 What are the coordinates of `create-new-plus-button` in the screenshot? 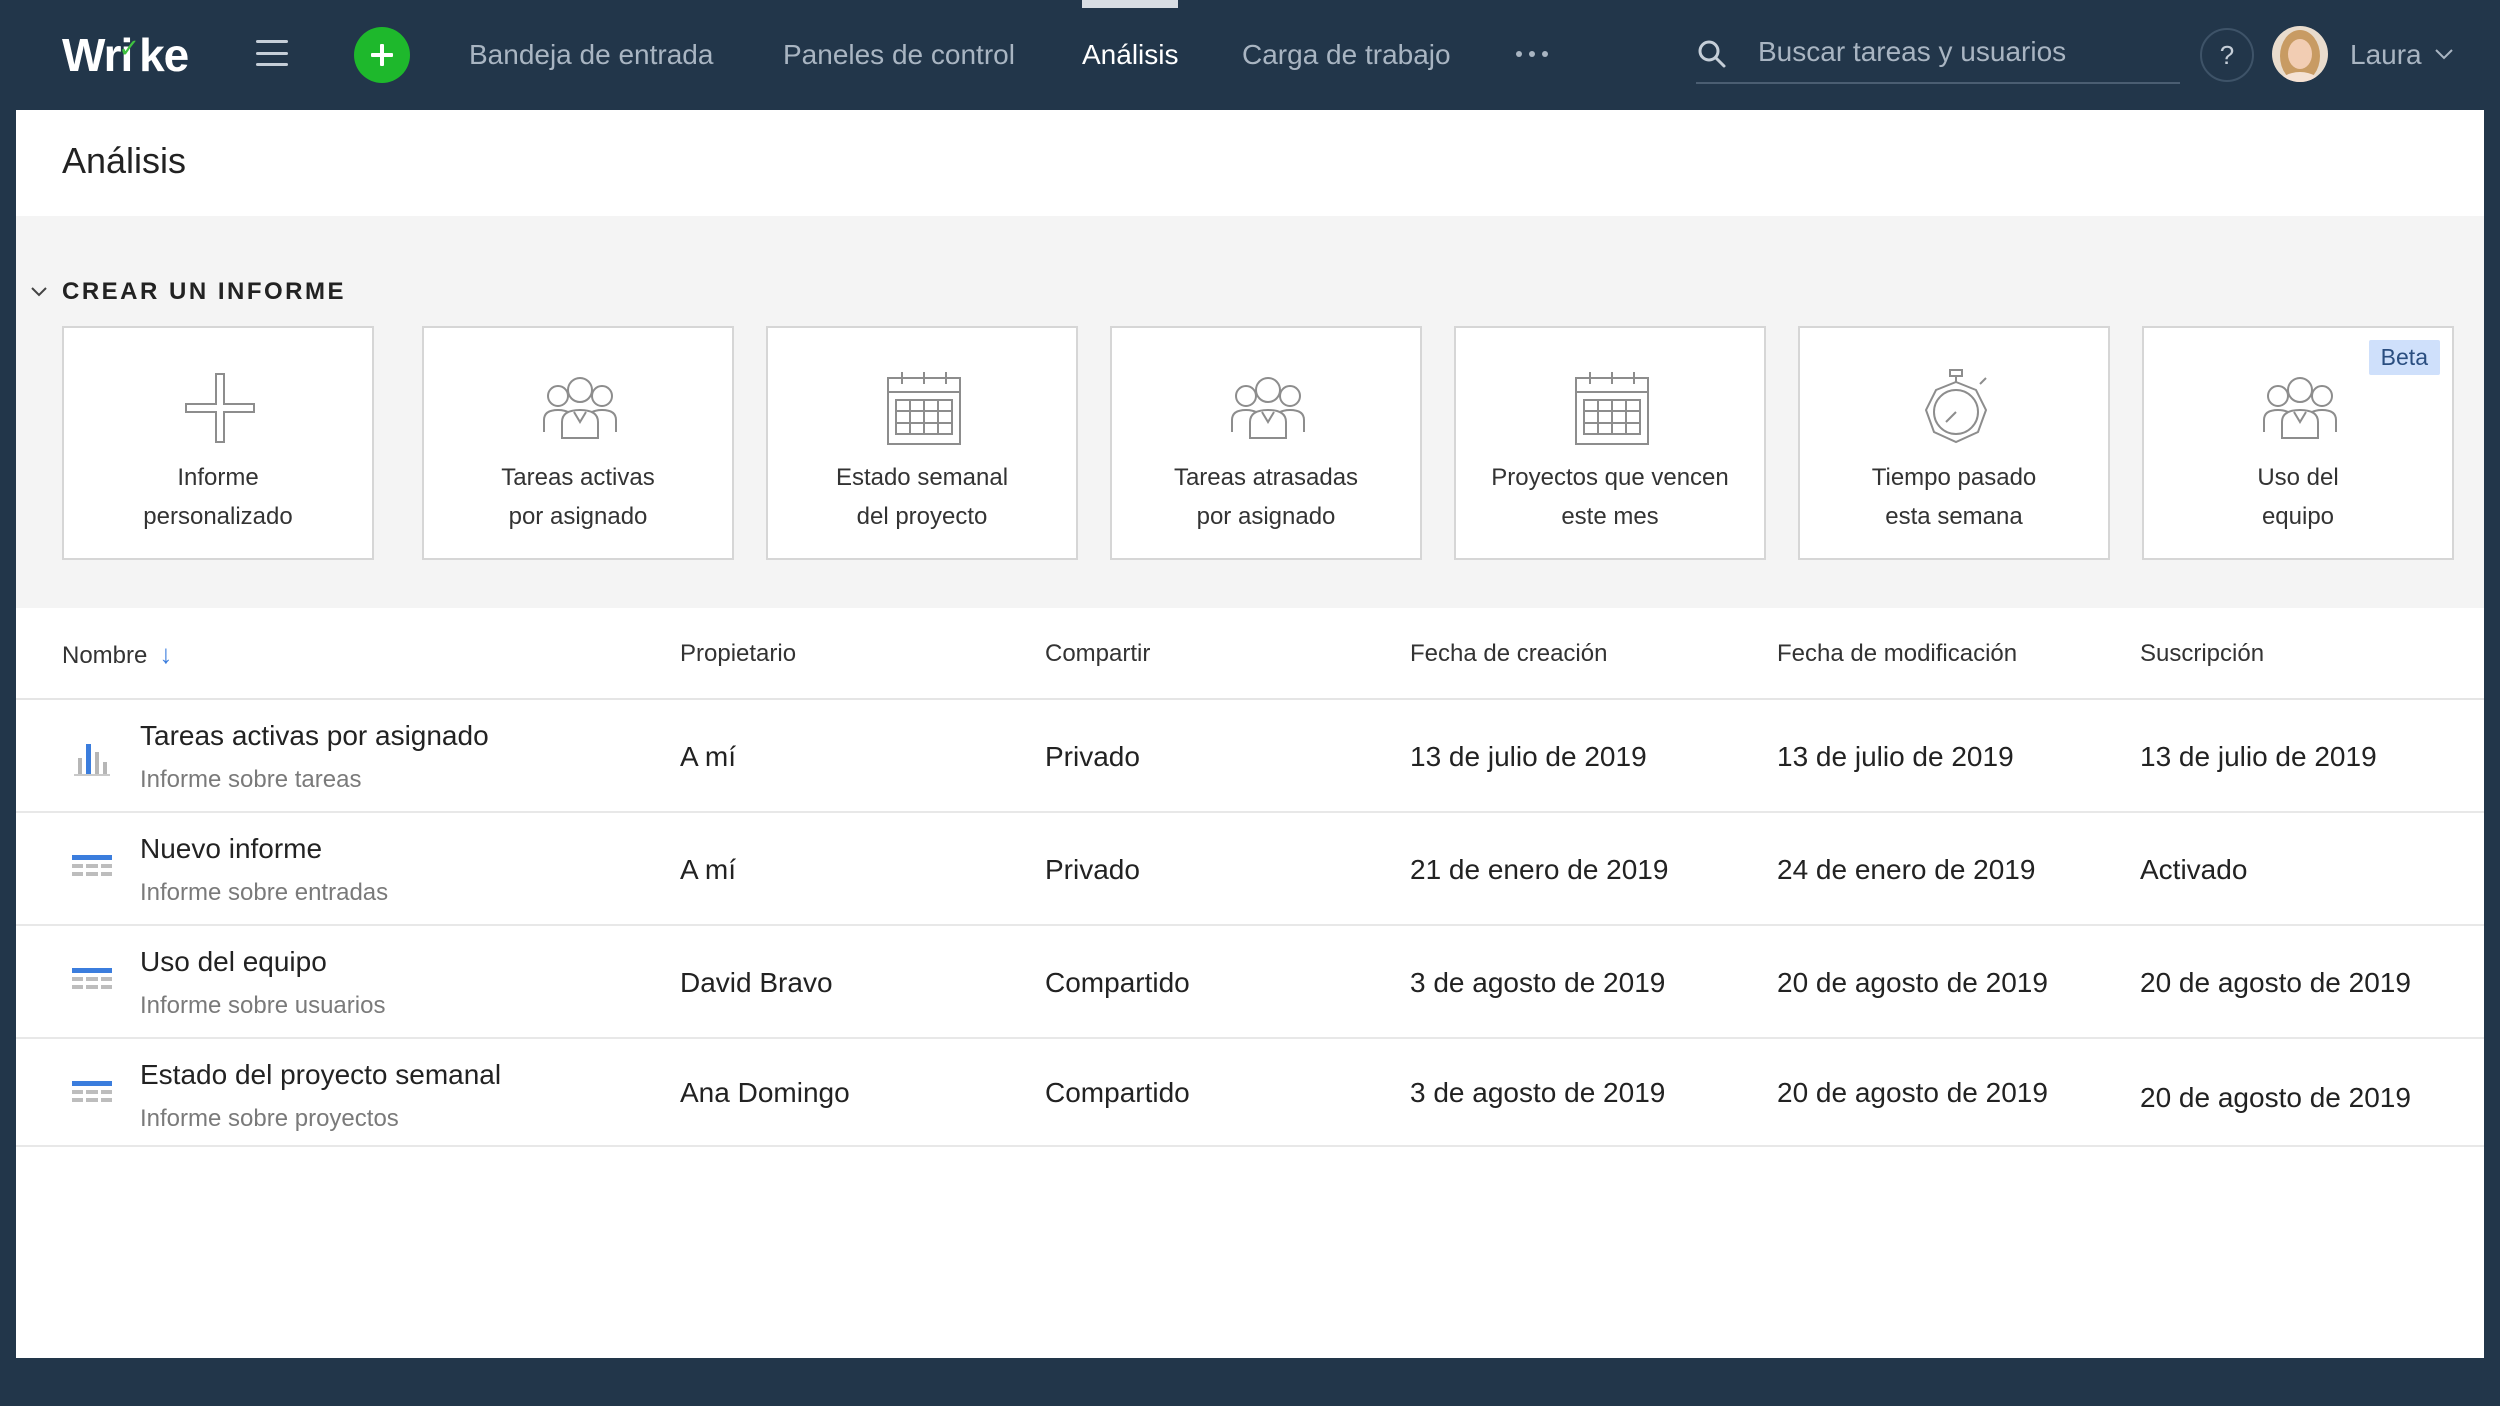 It's located at (382, 55).